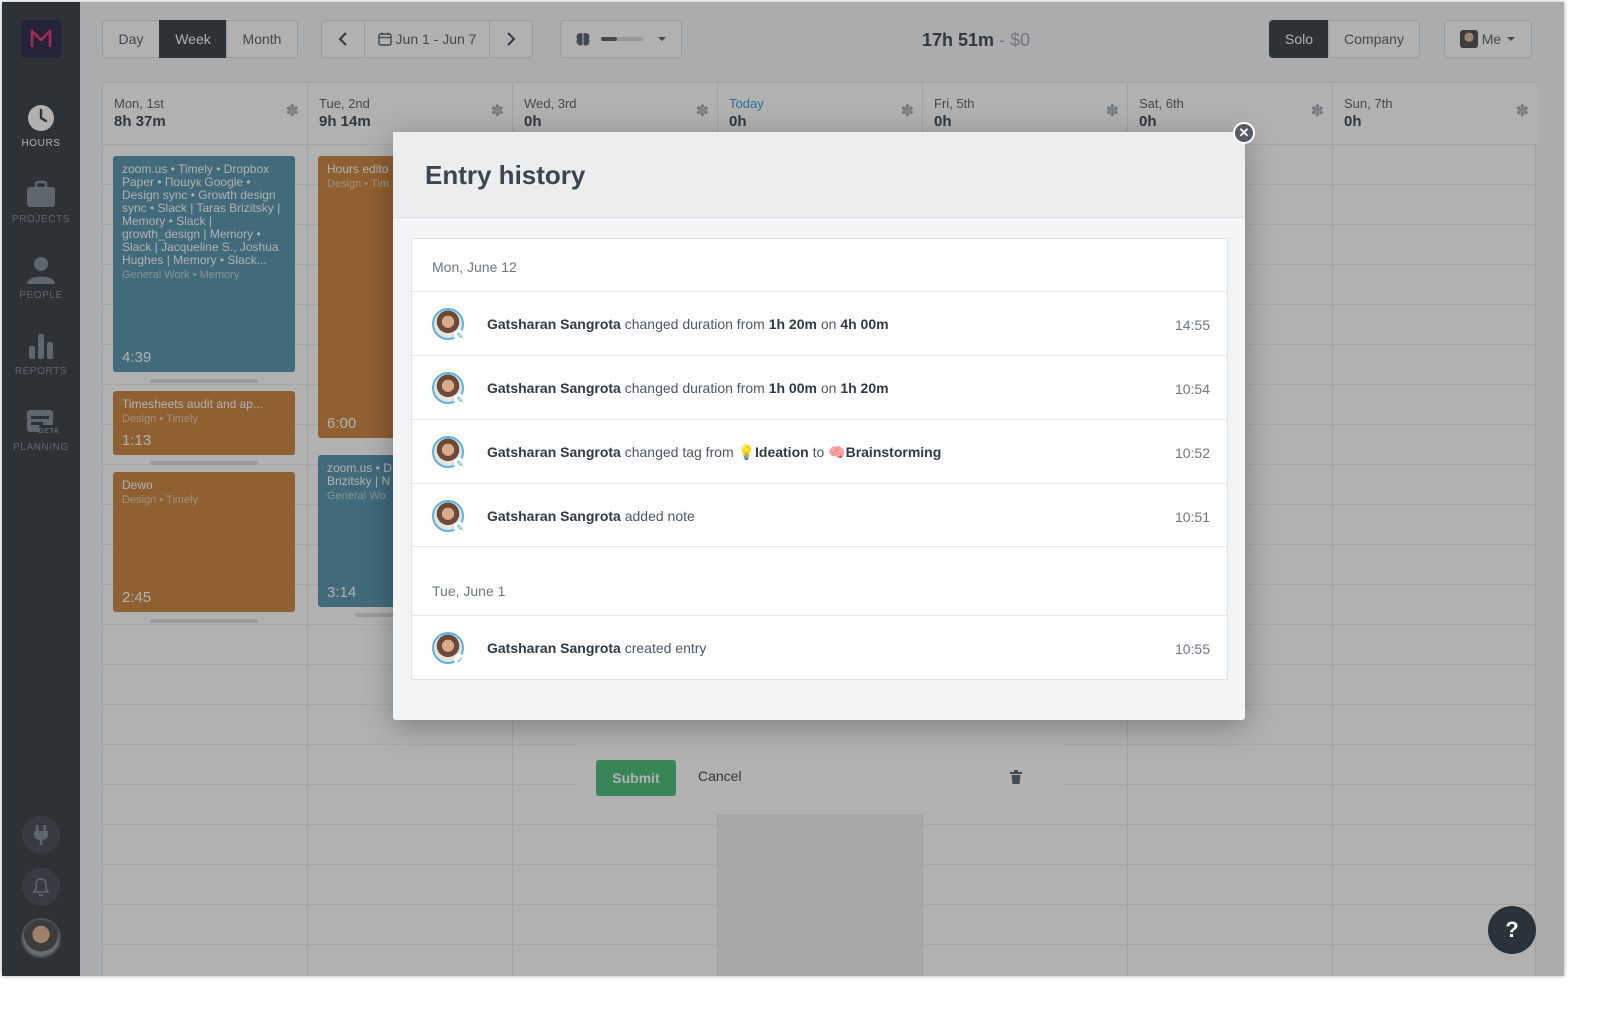 Image resolution: width=1612 pixels, height=1012 pixels. What do you see at coordinates (885, 452) in the screenshot?
I see `history-to: 🧠Brainstorming` at bounding box center [885, 452].